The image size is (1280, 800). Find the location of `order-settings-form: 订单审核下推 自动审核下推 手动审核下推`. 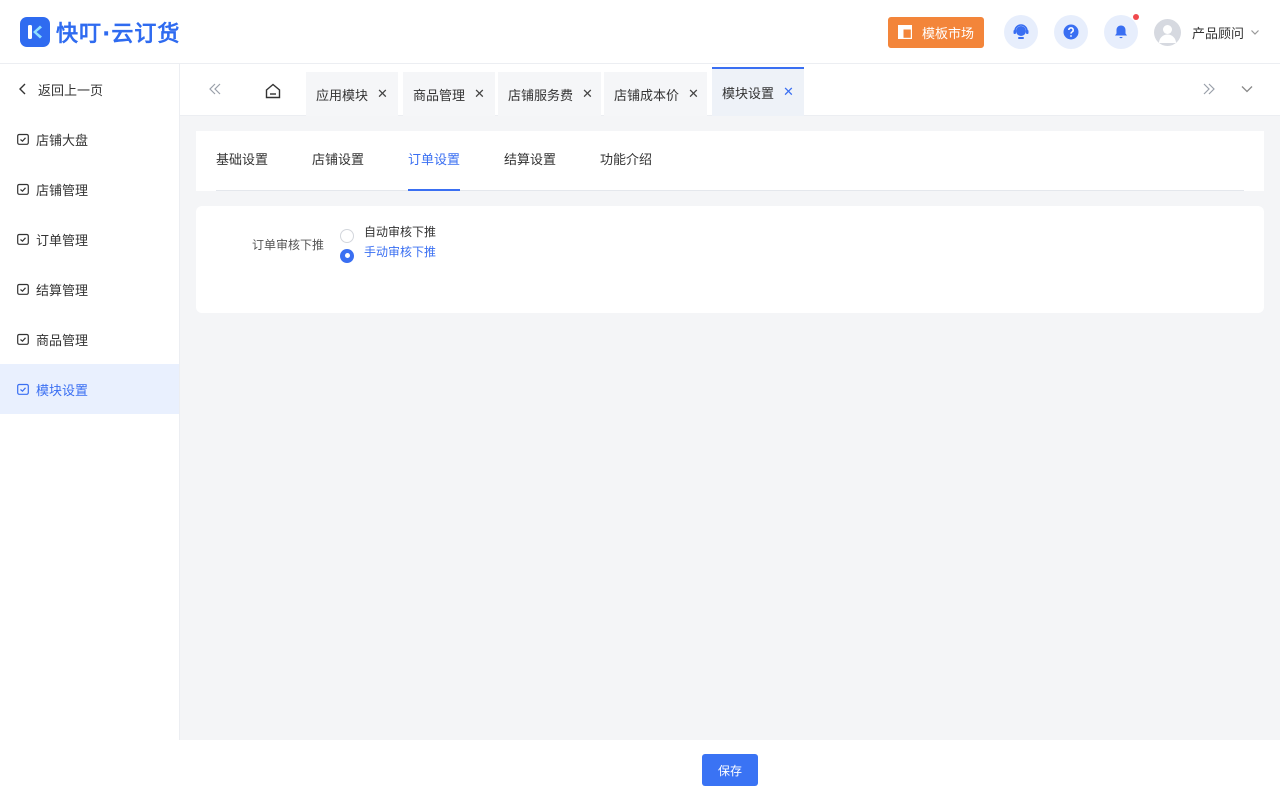

order-settings-form: 订单审核下推 自动审核下推 手动审核下推 is located at coordinates (730, 259).